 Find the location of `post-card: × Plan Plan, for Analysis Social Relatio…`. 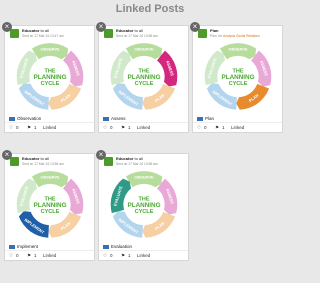

post-card: × Plan Plan, for Analysis Social Relatio… is located at coordinates (236, 77).